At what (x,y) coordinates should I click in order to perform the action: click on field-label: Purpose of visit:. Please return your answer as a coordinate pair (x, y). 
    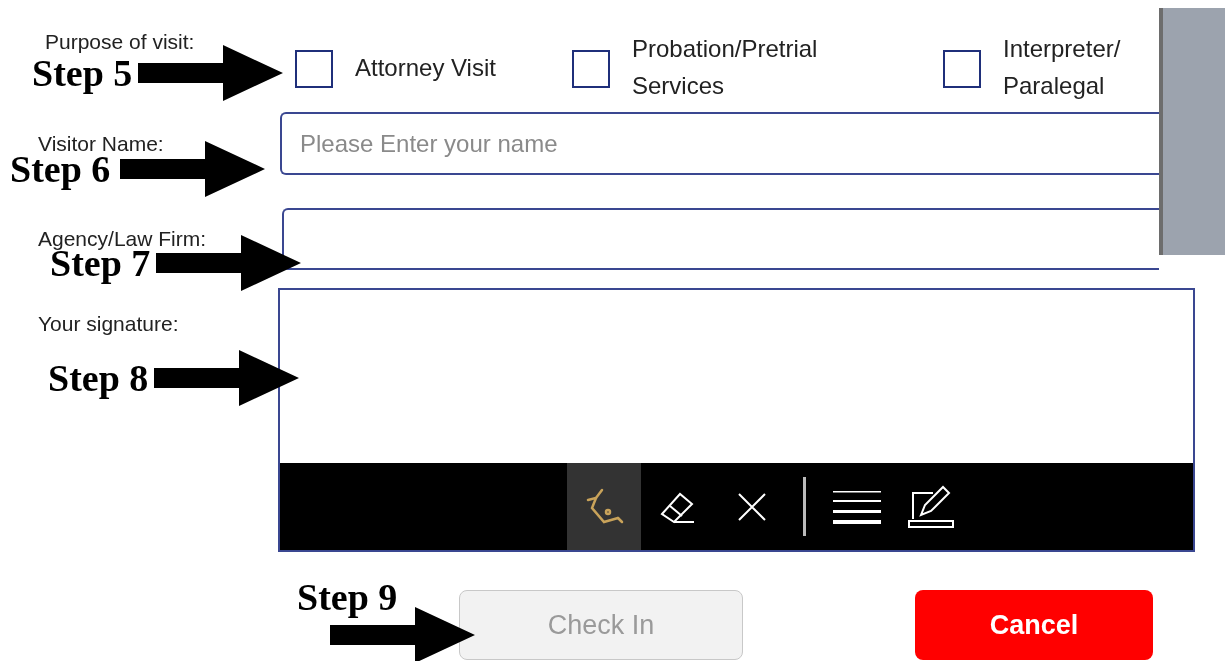
    Looking at the image, I should click on (120, 42).